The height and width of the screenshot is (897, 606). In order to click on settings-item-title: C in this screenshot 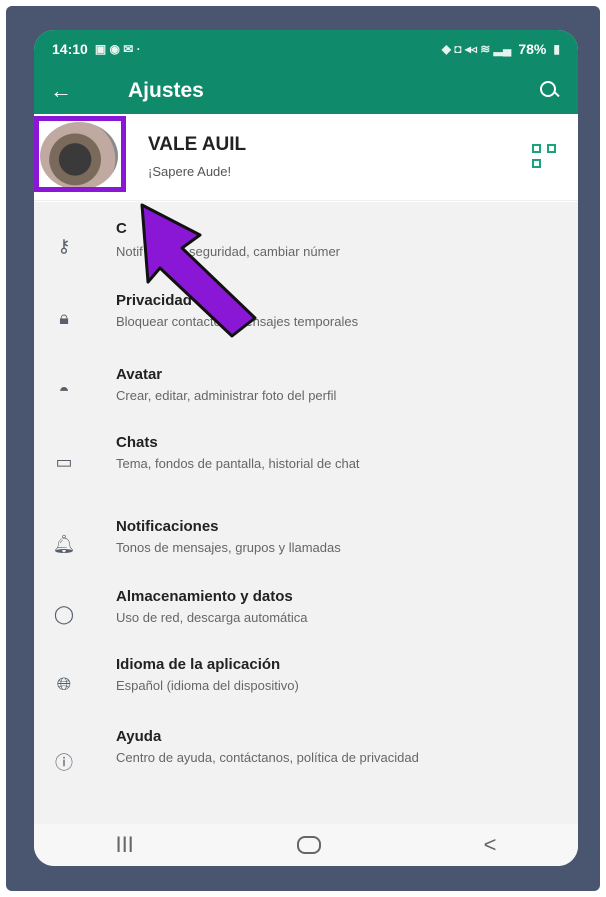, I will do `click(121, 228)`.